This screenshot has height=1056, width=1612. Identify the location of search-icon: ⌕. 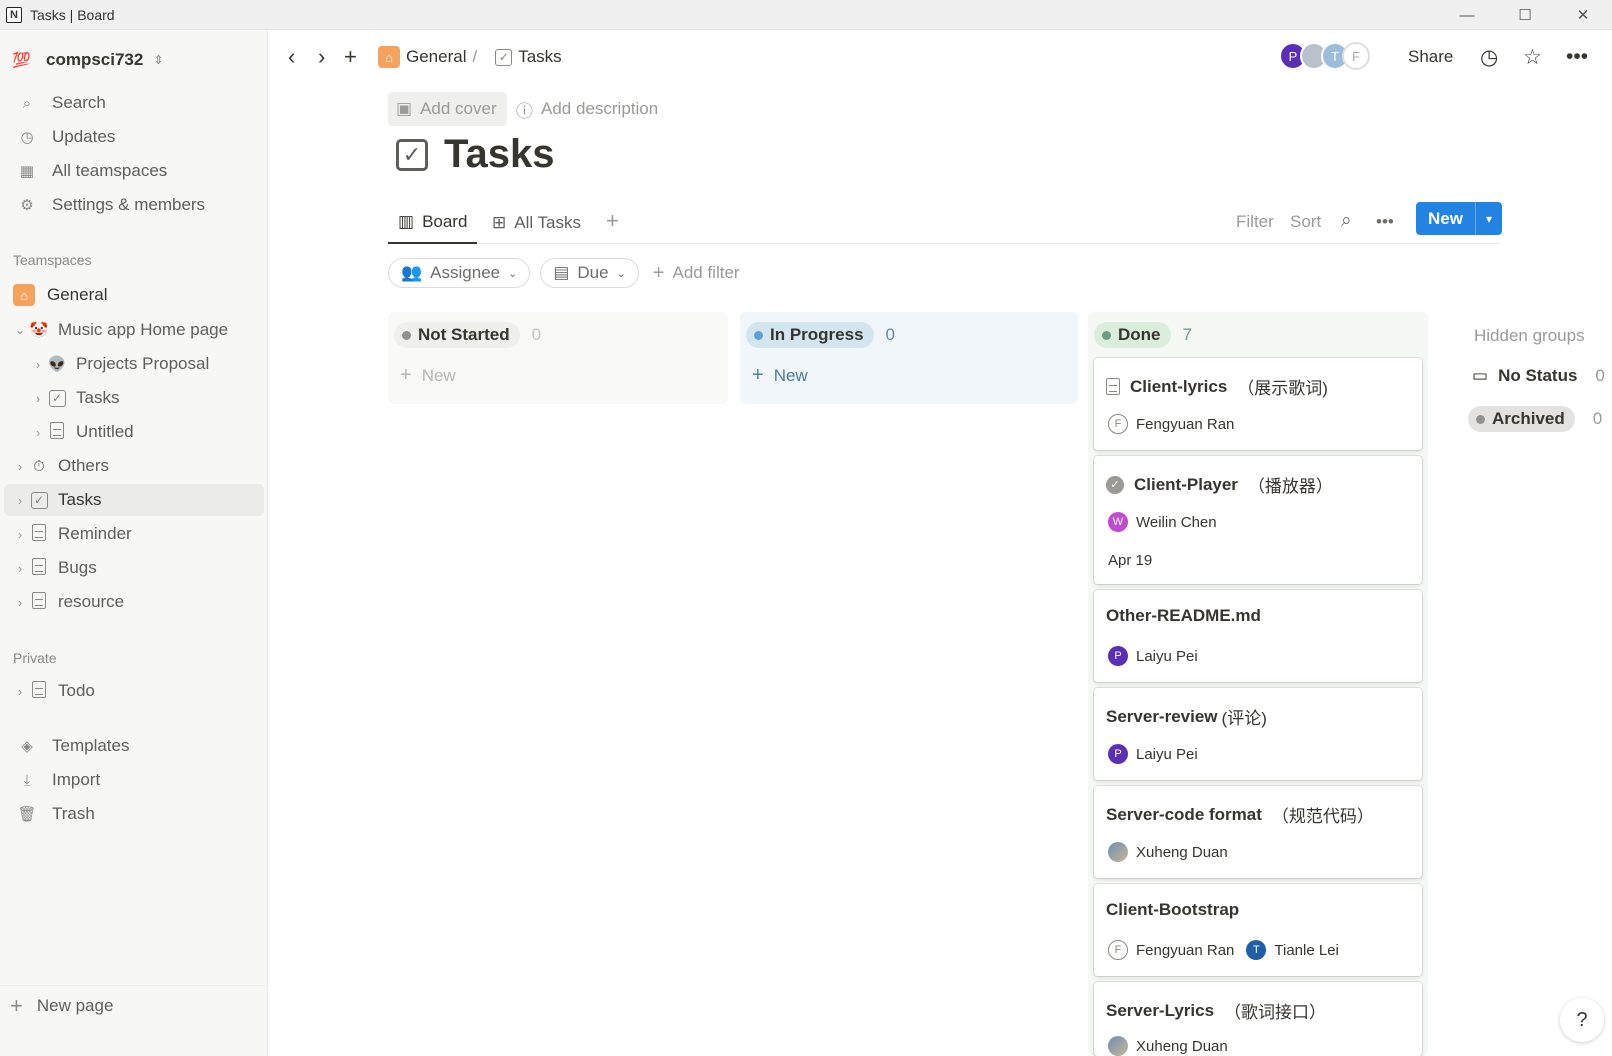
(1346, 221).